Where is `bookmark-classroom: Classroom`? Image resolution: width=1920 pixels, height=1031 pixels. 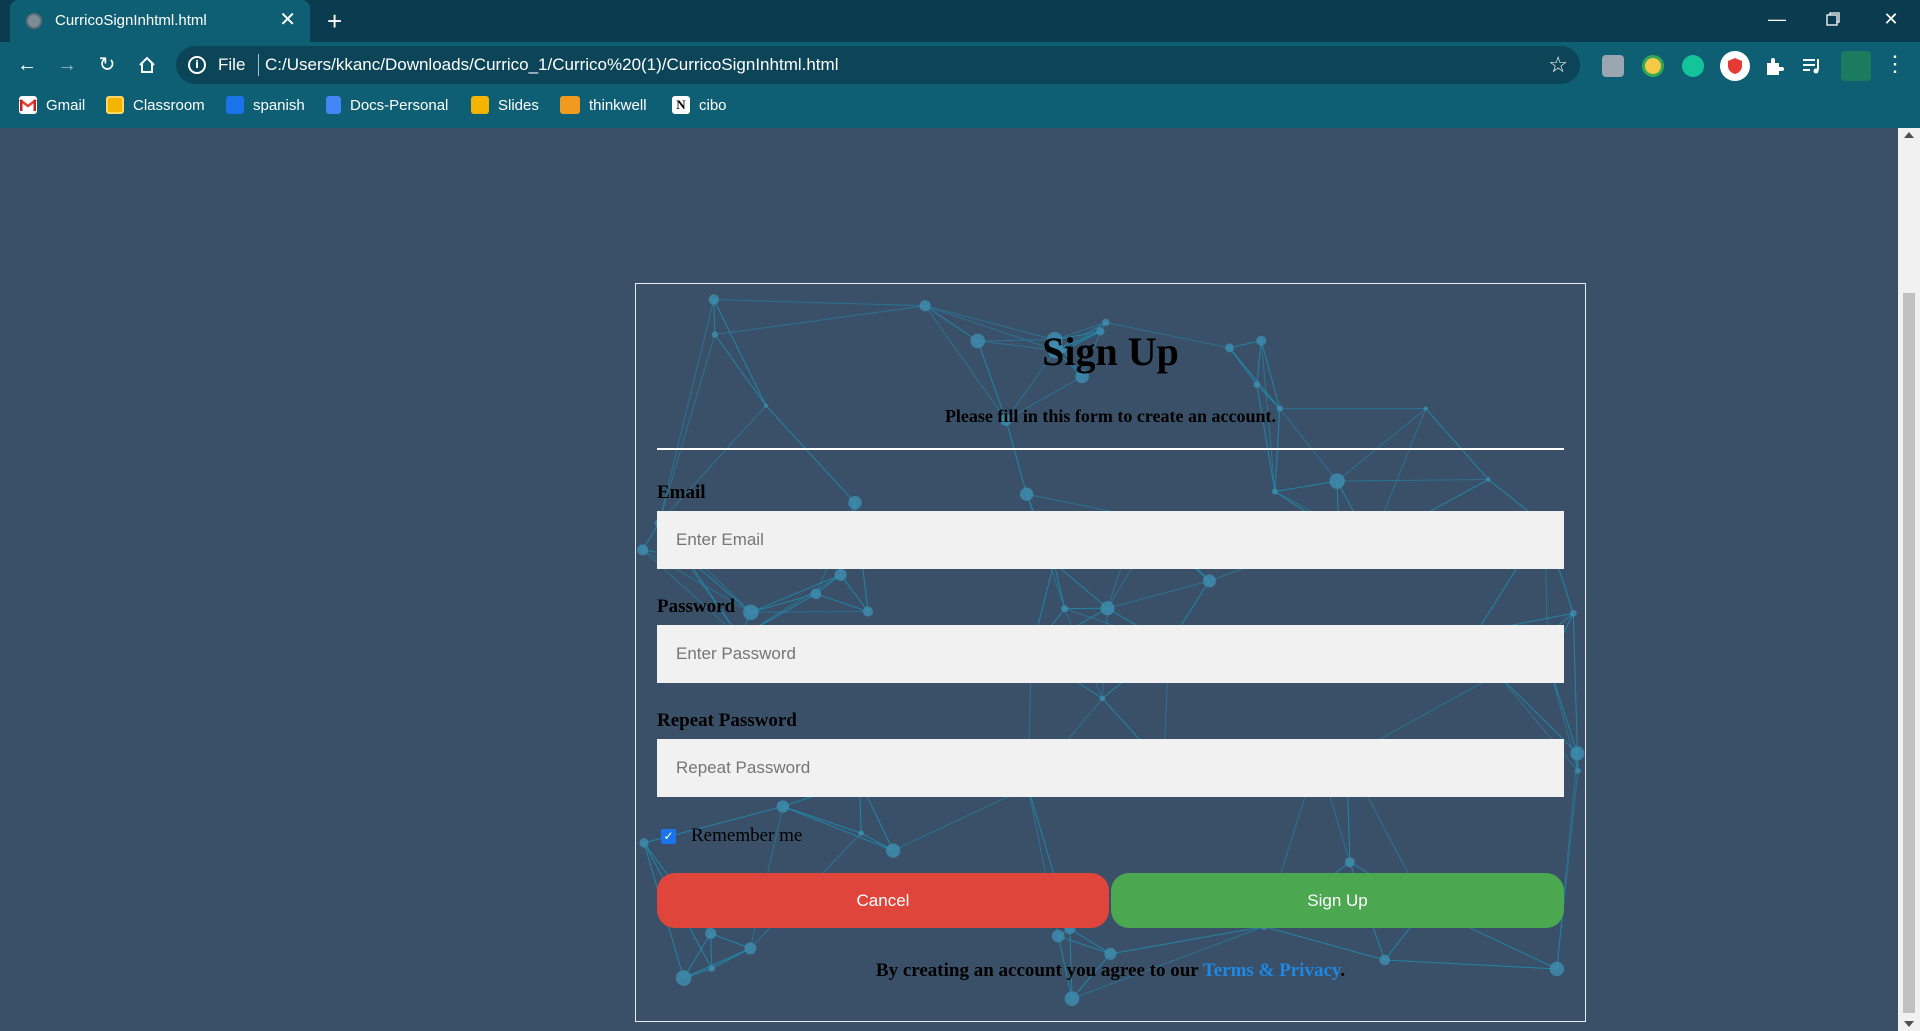
bookmark-classroom: Classroom is located at coordinates (155, 105).